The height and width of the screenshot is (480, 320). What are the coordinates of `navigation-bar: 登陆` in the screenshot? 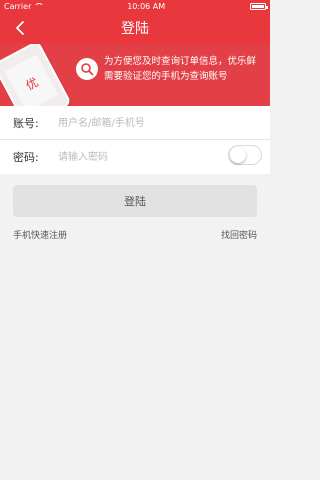 It's located at (135, 28).